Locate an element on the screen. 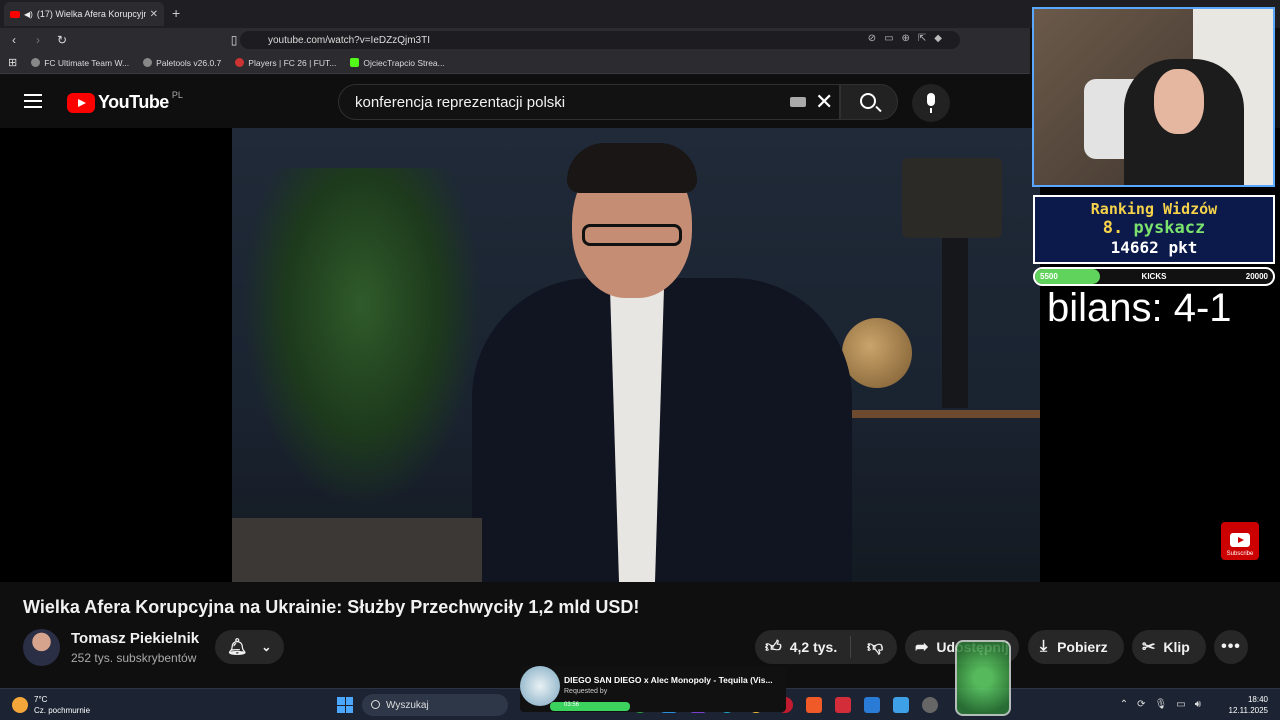  ranking-entry: 8. pyskacz is located at coordinates (1154, 228).